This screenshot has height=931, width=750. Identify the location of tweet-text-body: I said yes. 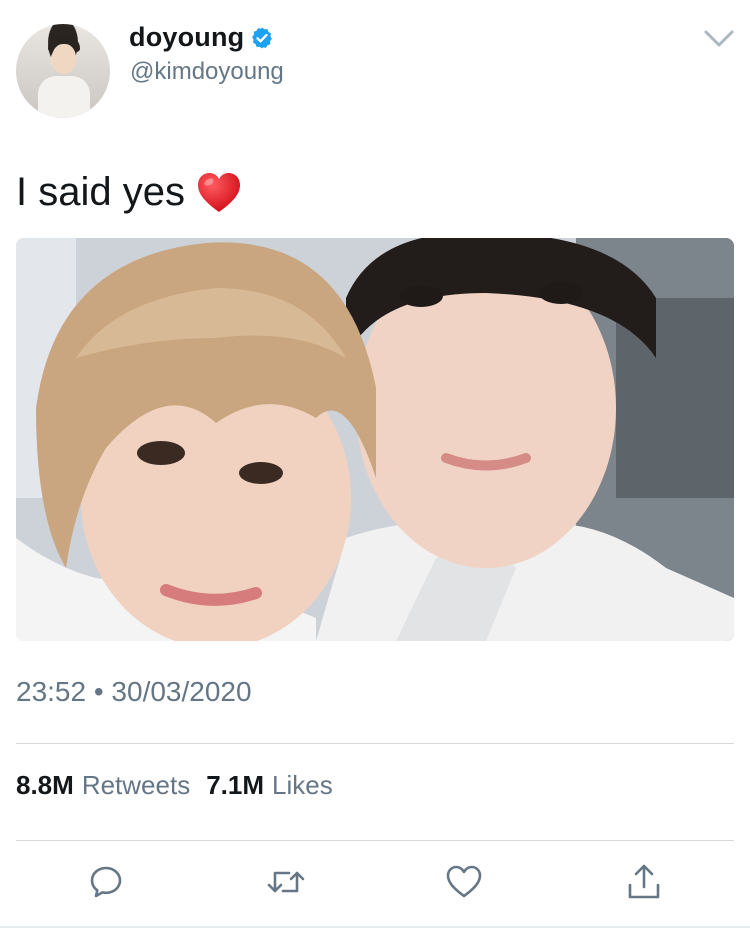
(100, 192).